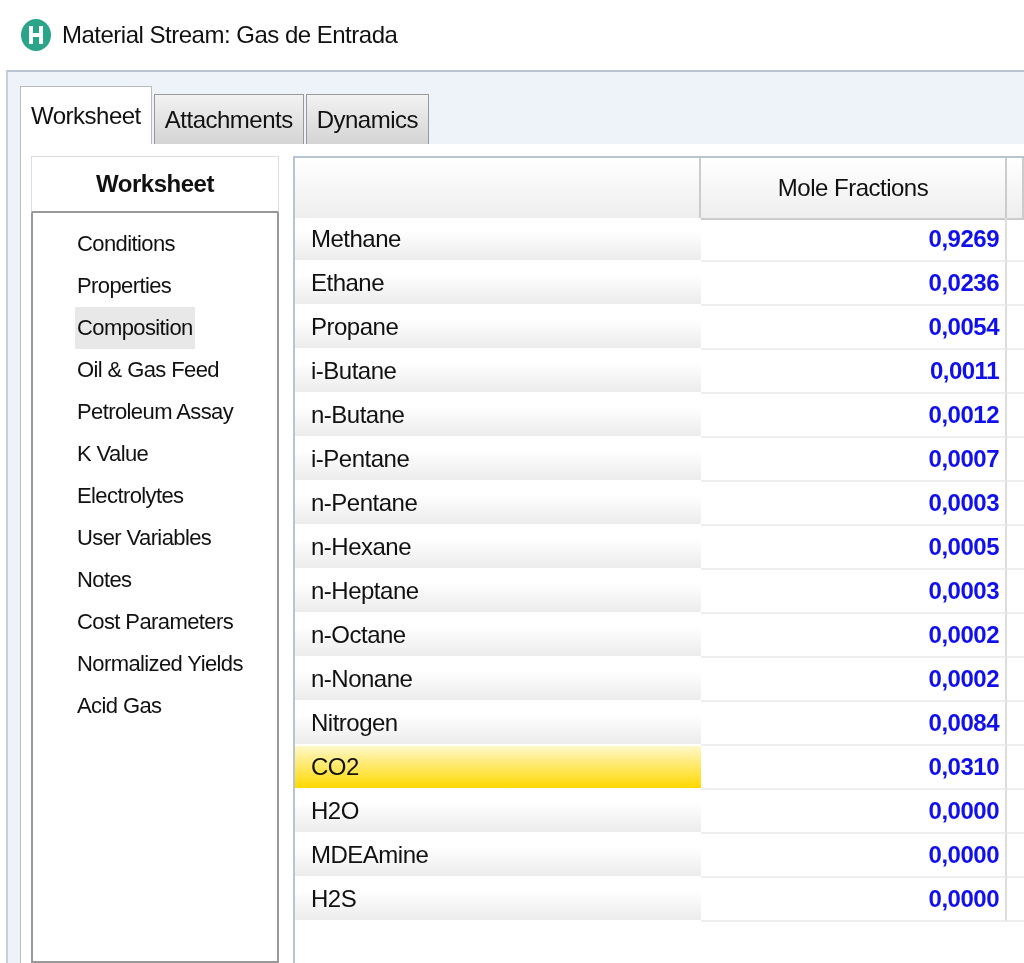 The width and height of the screenshot is (1024, 963). Describe the element at coordinates (854, 240) in the screenshot. I see `value-cell: 0,9269` at that location.